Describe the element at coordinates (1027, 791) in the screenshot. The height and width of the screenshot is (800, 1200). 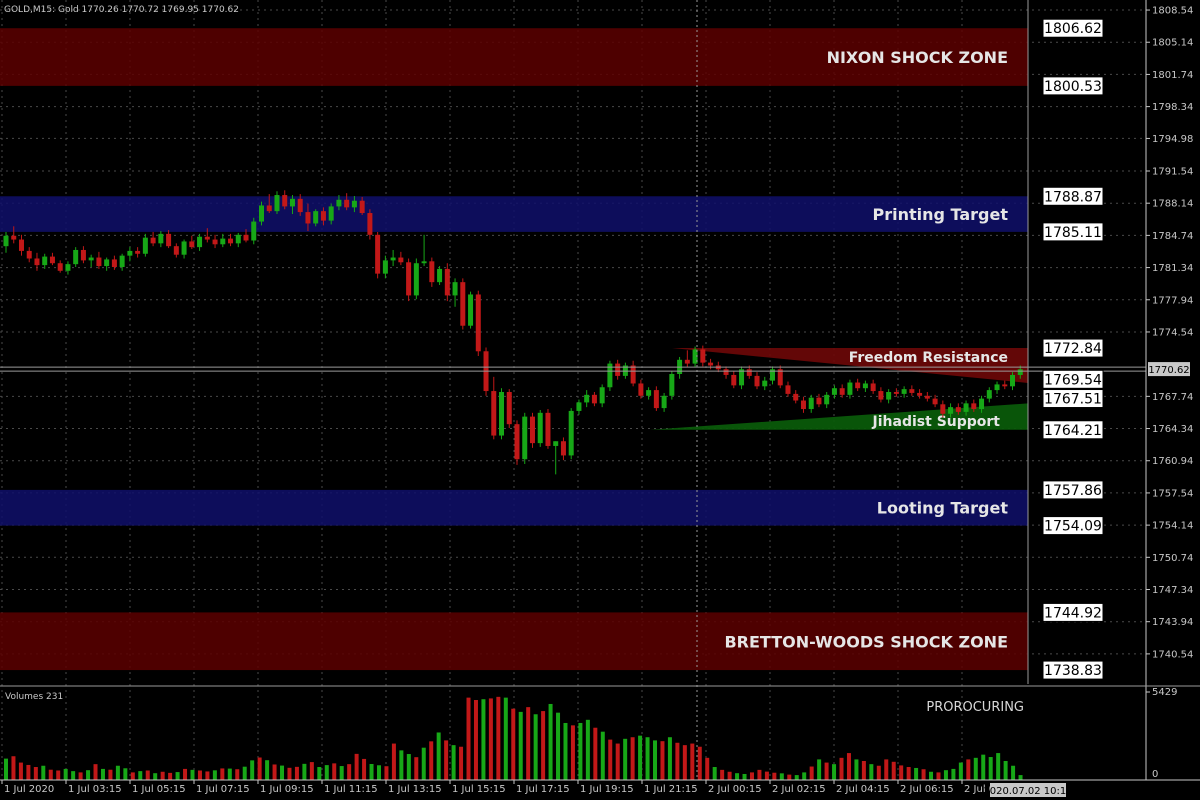
I see `time-cursor-label: 2020.07.02 10:19` at that location.